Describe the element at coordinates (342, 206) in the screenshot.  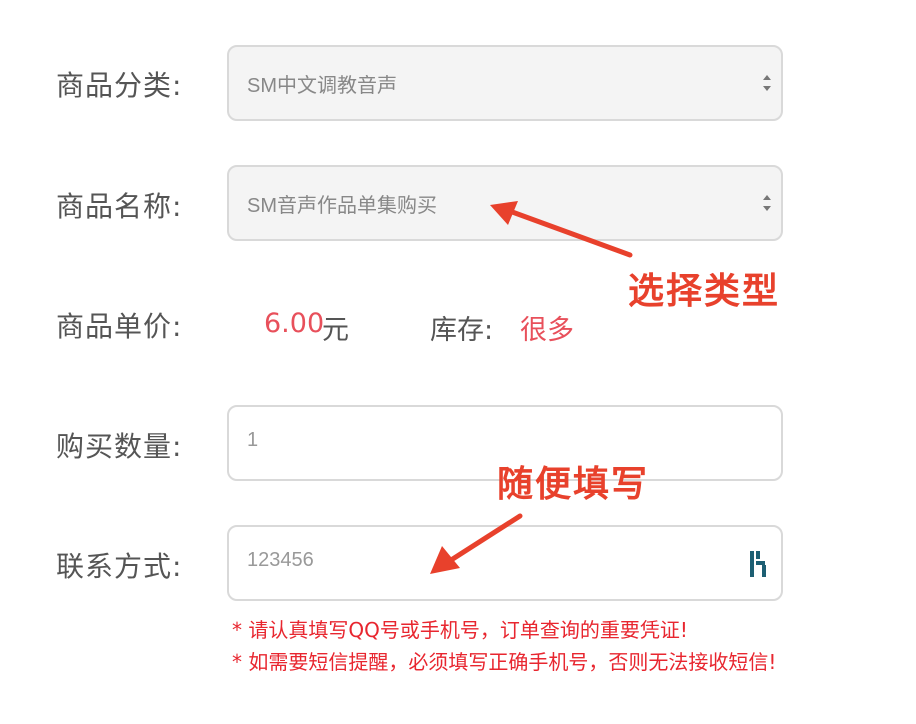
I see `product-name-selected-value: SM音声作品单集购买` at that location.